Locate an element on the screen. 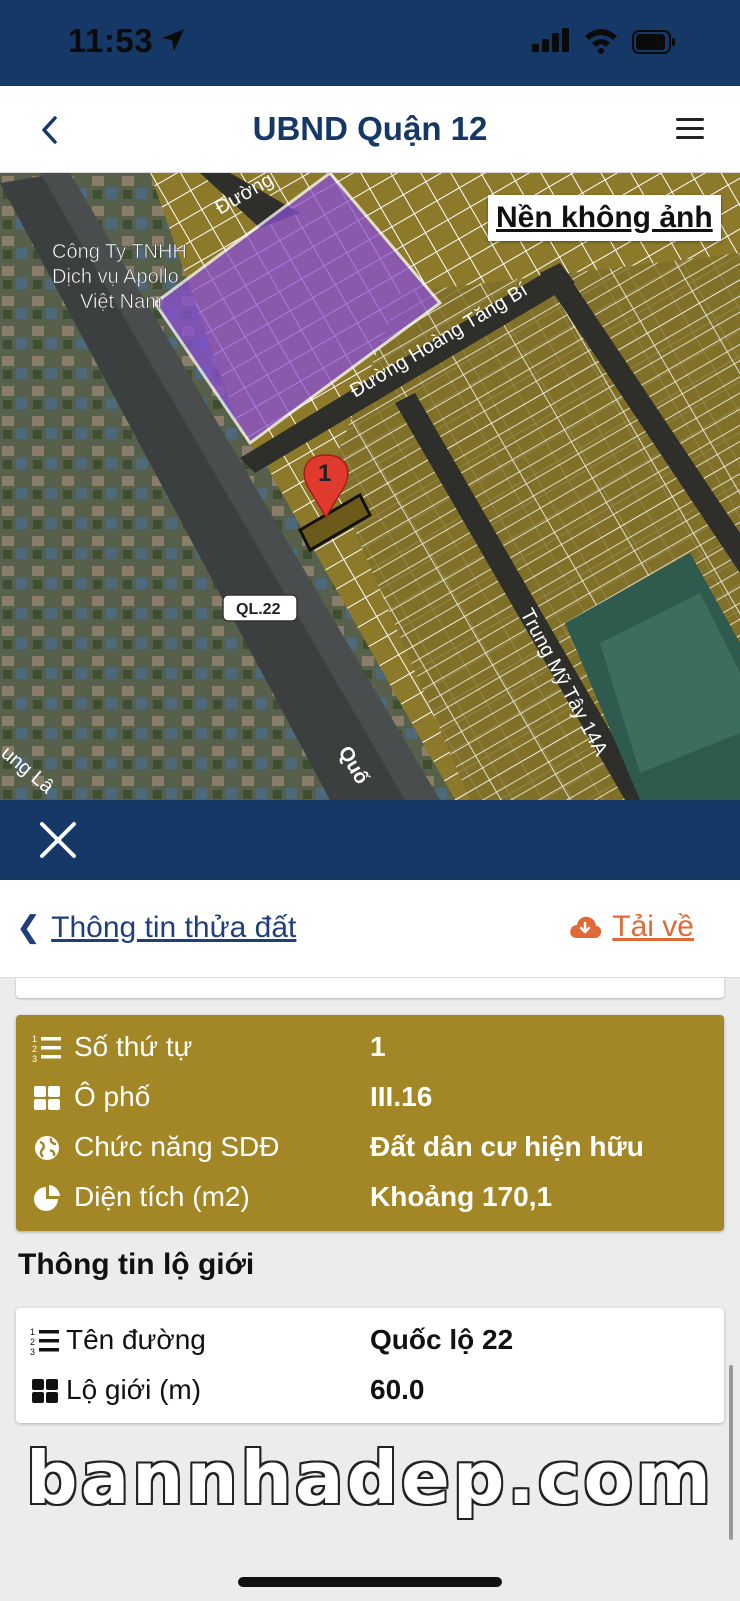 This screenshot has width=740, height=1601. map-label-company-1: Công Ty TNHH is located at coordinates (119, 252).